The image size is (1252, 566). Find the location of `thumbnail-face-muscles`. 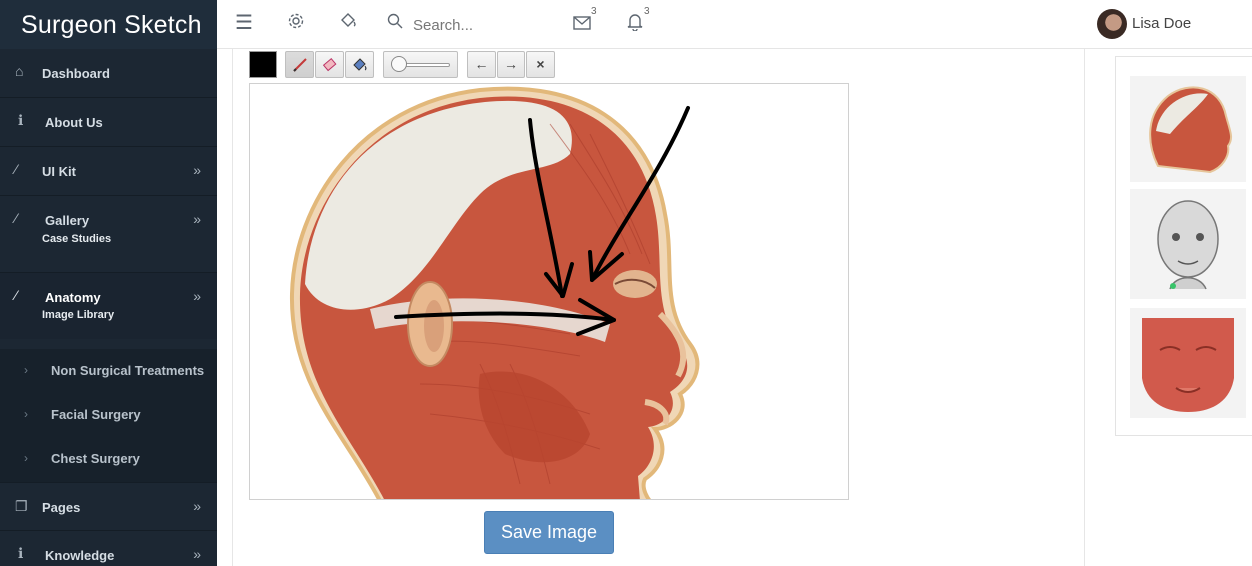

thumbnail-face-muscles is located at coordinates (1188, 363).